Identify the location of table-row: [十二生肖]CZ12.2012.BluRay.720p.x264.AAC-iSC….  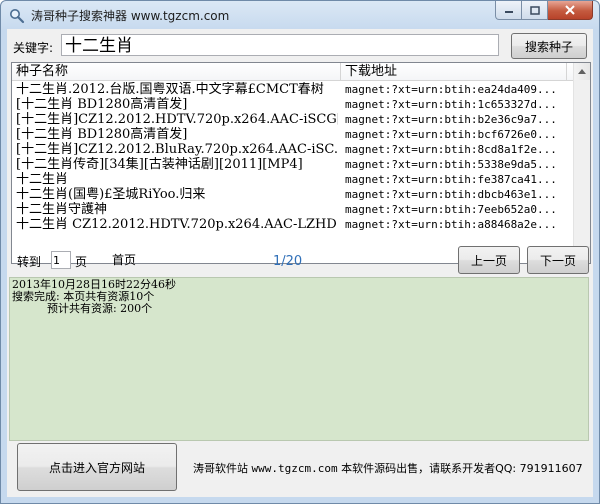
(292, 149).